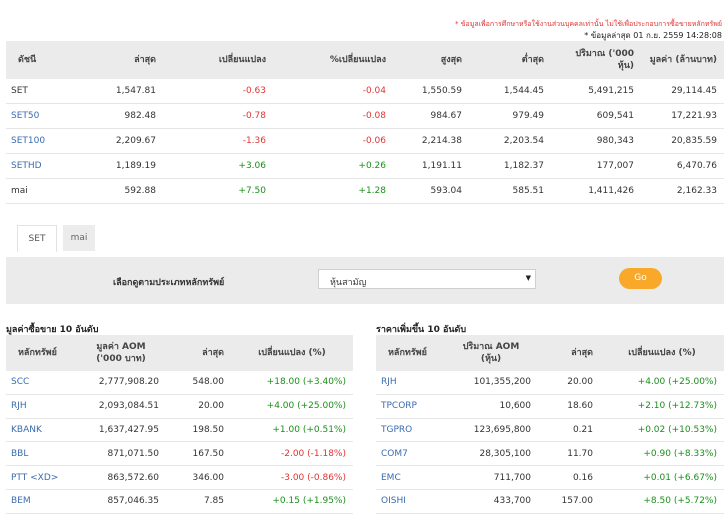 Image resolution: width=728 pixels, height=524 pixels. What do you see at coordinates (510, 60) in the screenshot?
I see `col-low: ต่ำสุด` at bounding box center [510, 60].